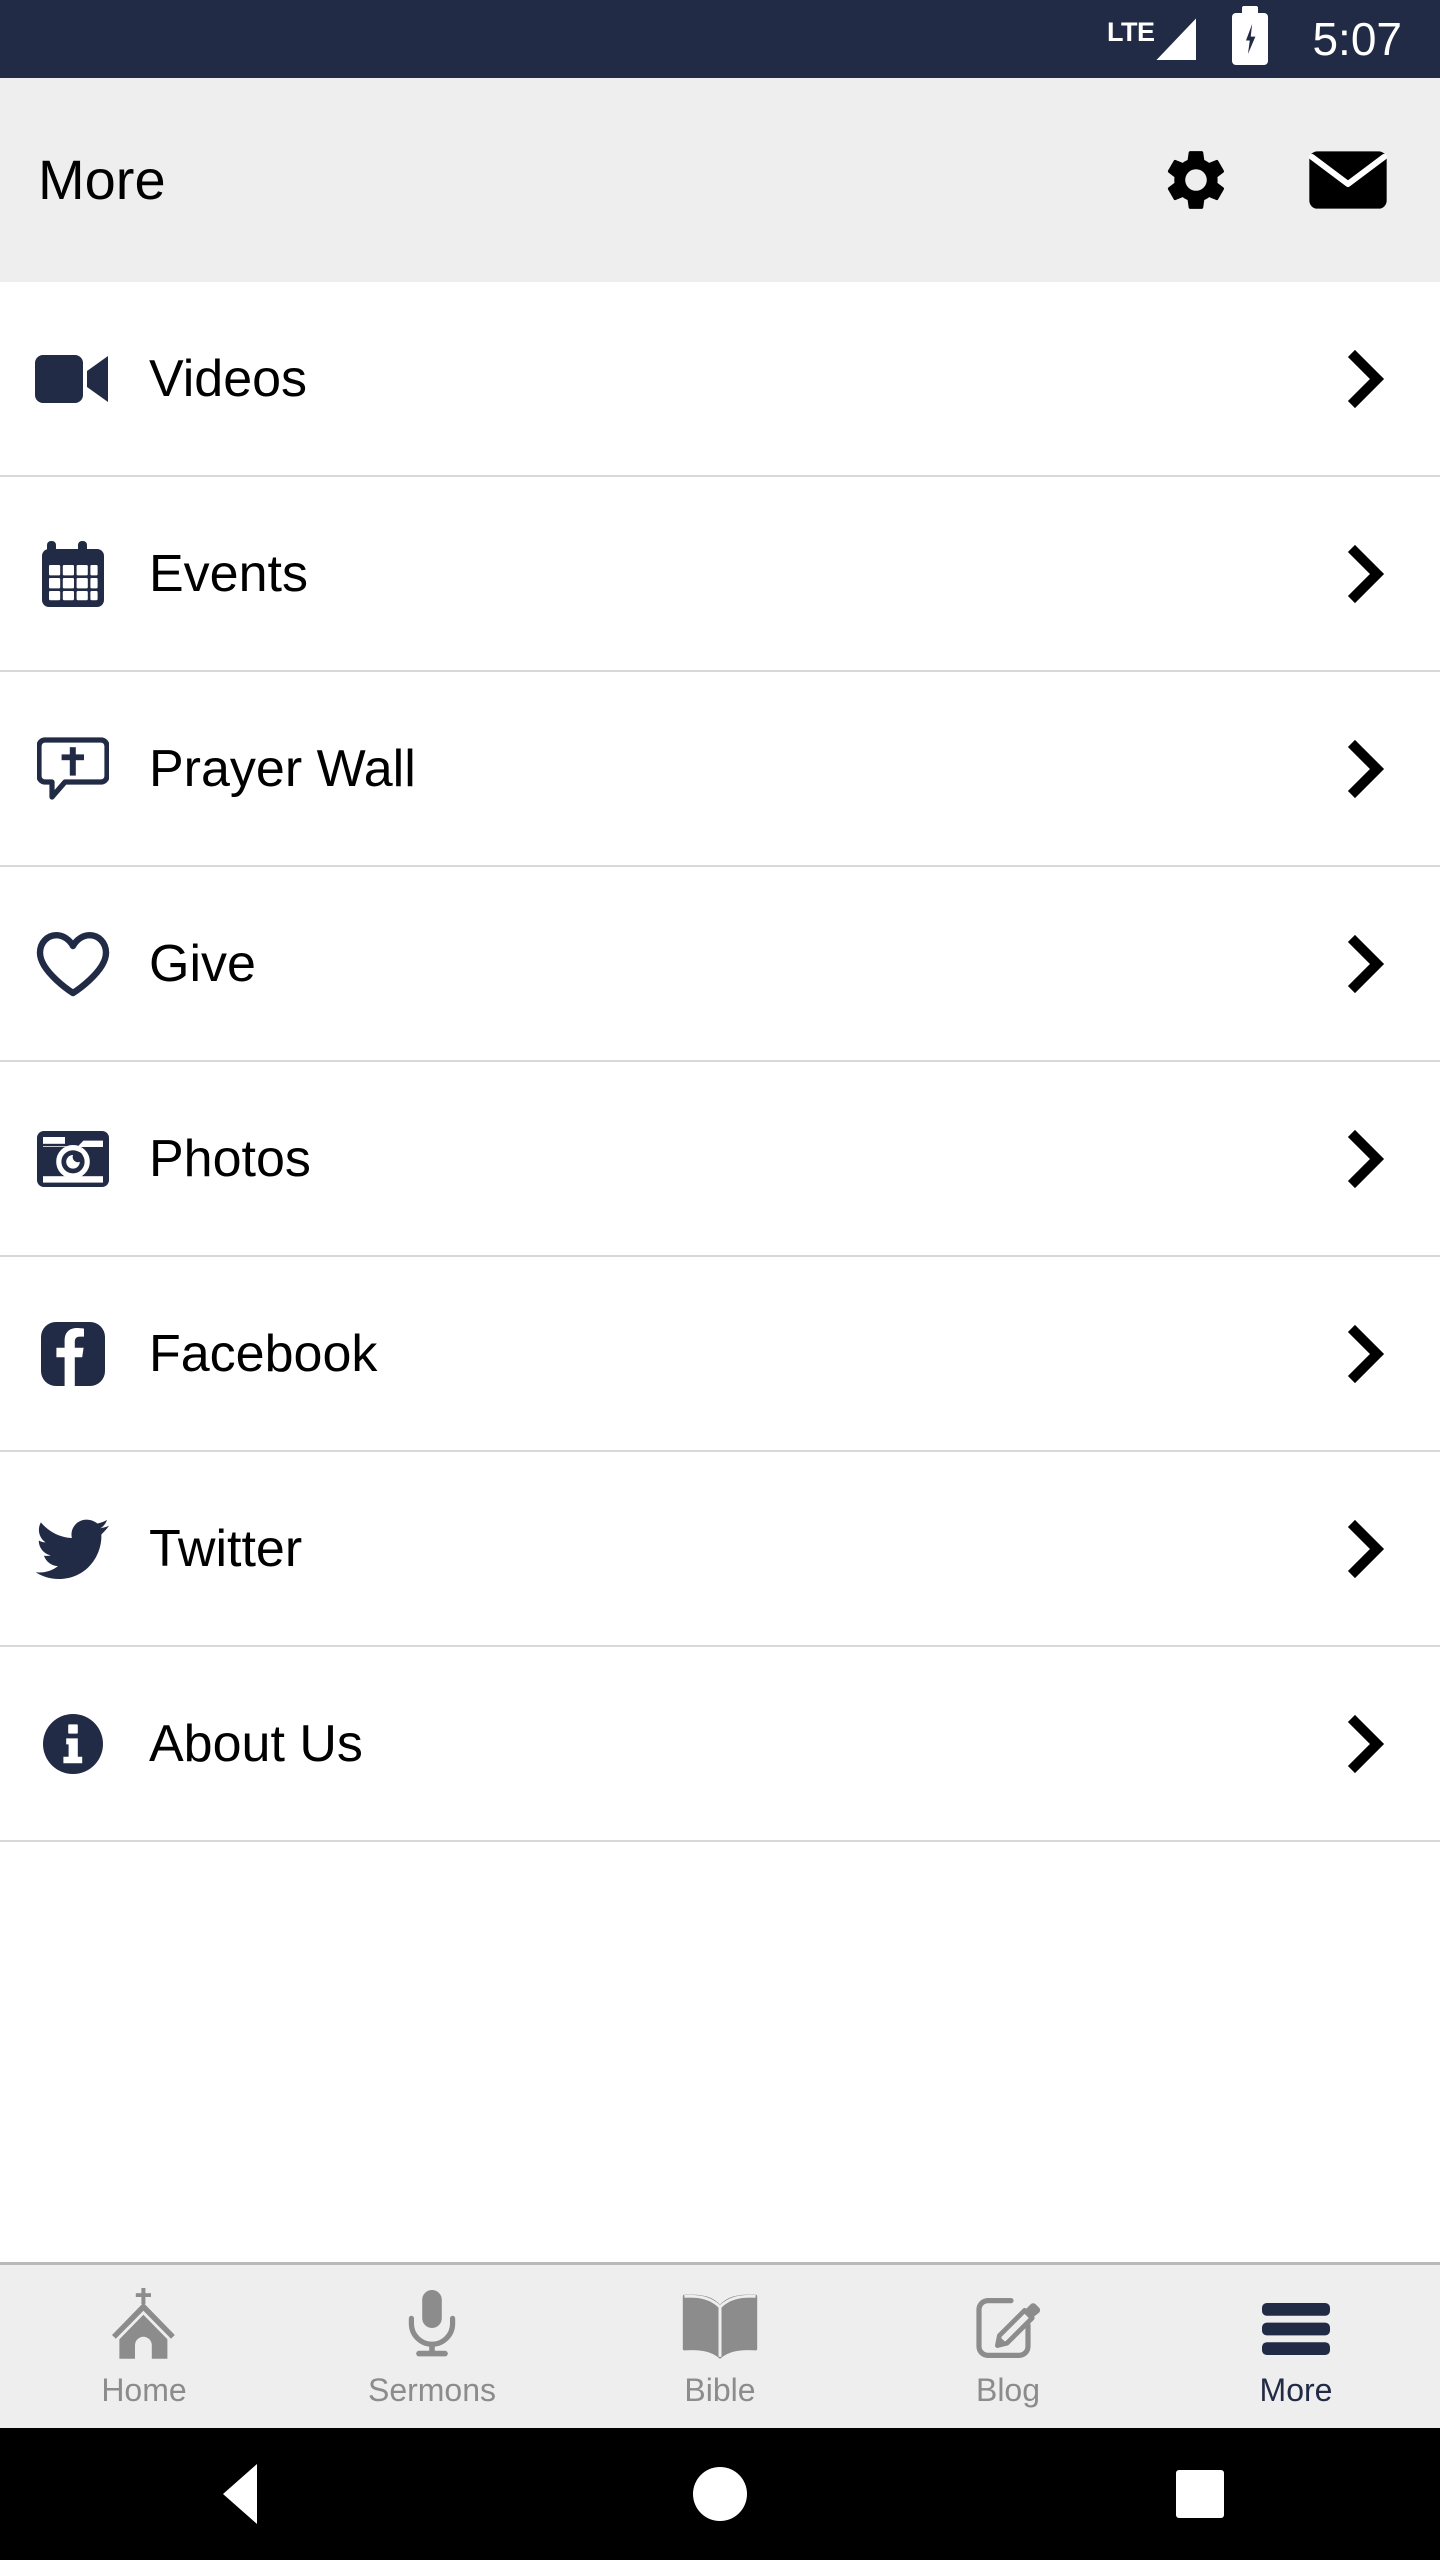  Describe the element at coordinates (73, 964) in the screenshot. I see `heart-outline-icon` at that location.